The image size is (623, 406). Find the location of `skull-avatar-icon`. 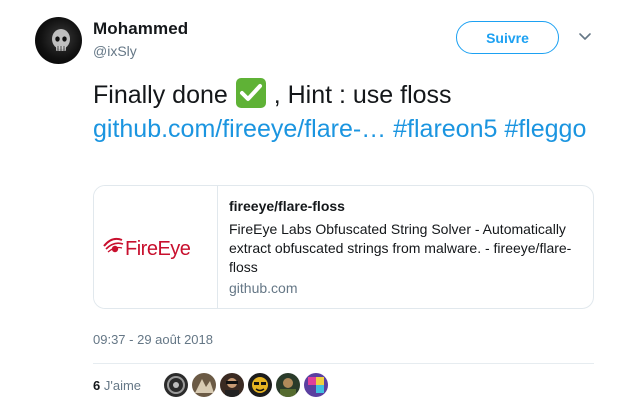

skull-avatar-icon is located at coordinates (61, 40).